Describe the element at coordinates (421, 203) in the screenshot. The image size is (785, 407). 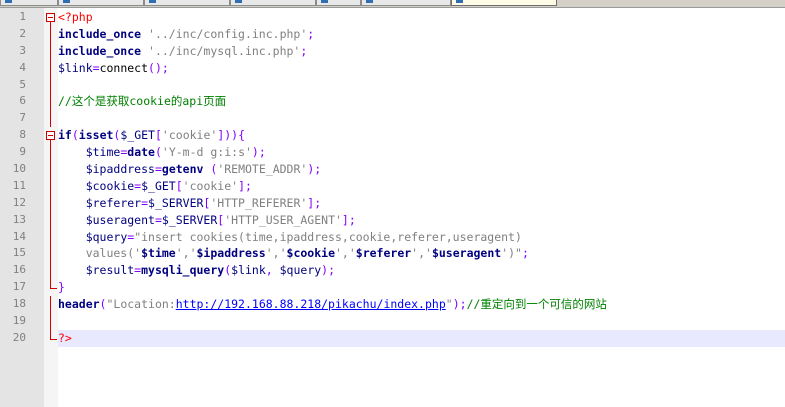
I see `code-text: $referer=$_SERVER['HTTP_REFERER'];` at that location.